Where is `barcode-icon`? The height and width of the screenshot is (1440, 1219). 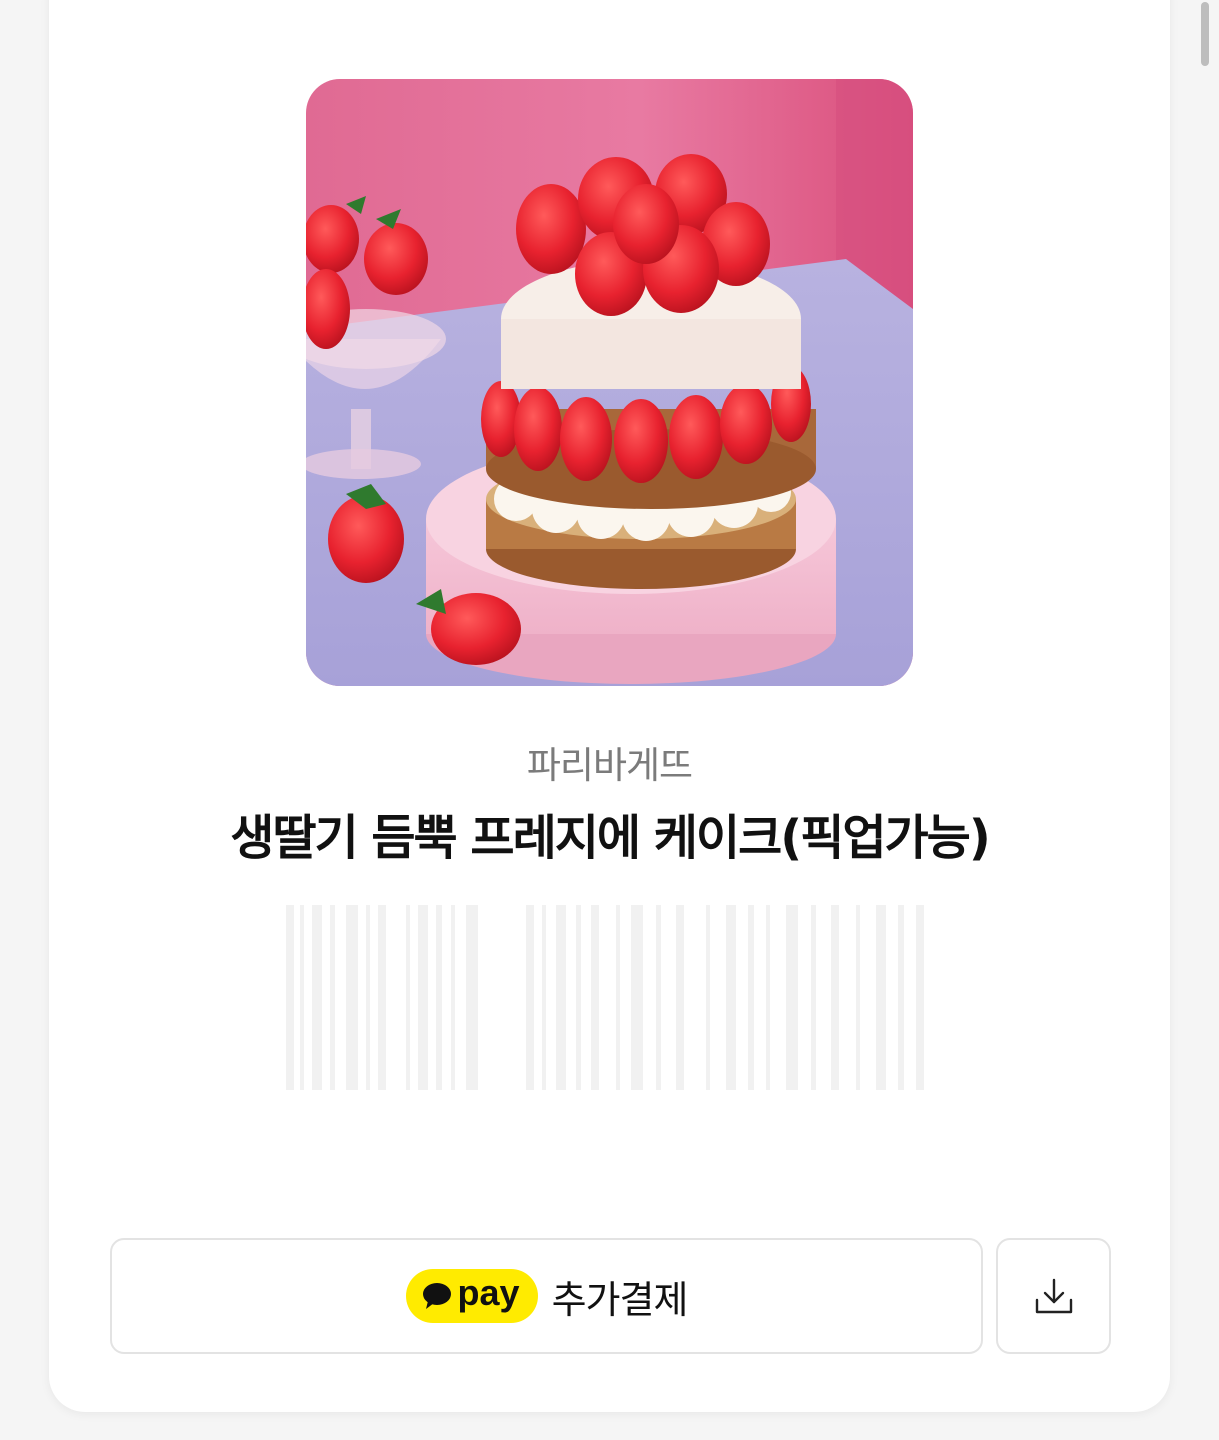
barcode-icon is located at coordinates (605, 997).